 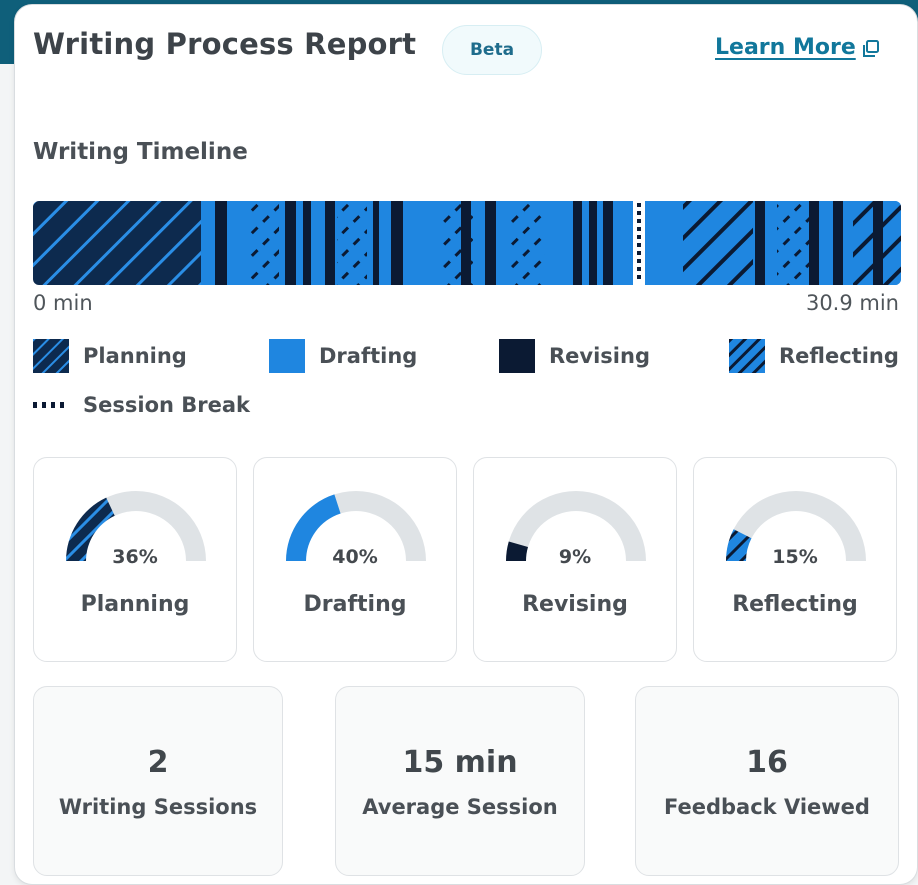 What do you see at coordinates (117, 243) in the screenshot?
I see `timeline-segment-planning` at bounding box center [117, 243].